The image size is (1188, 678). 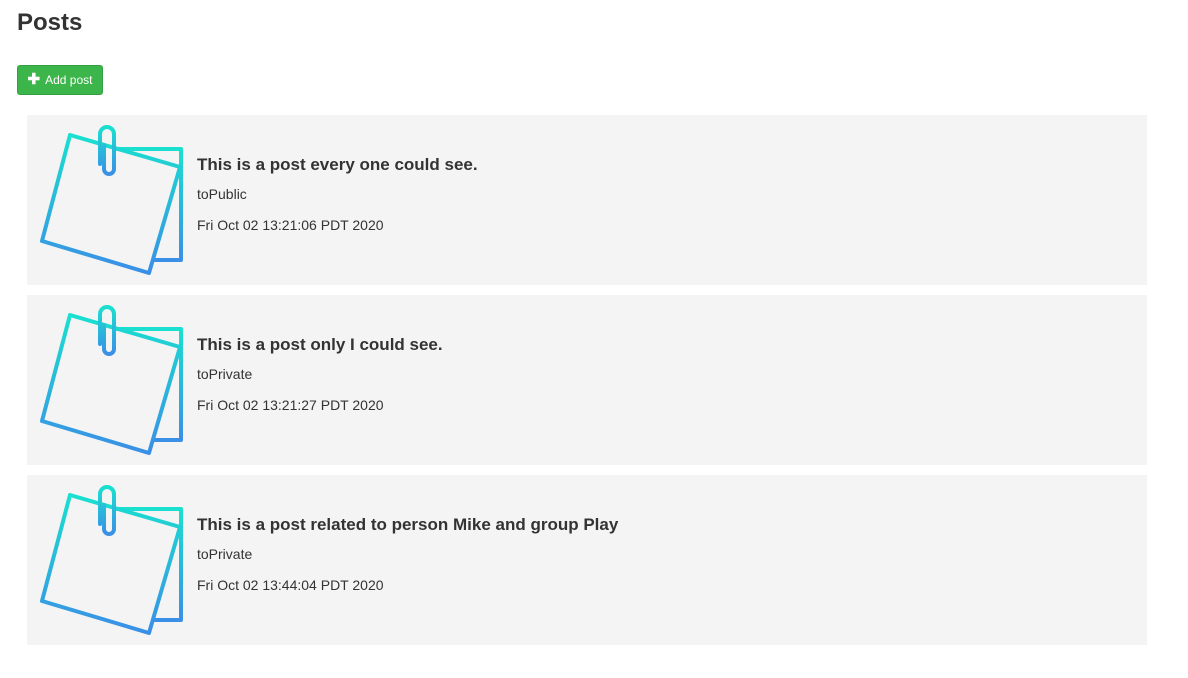 I want to click on add-post-label: Add post, so click(x=69, y=80).